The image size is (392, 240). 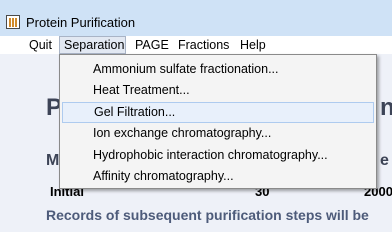 What do you see at coordinates (92, 45) in the screenshot?
I see `menu-separation: Separation` at bounding box center [92, 45].